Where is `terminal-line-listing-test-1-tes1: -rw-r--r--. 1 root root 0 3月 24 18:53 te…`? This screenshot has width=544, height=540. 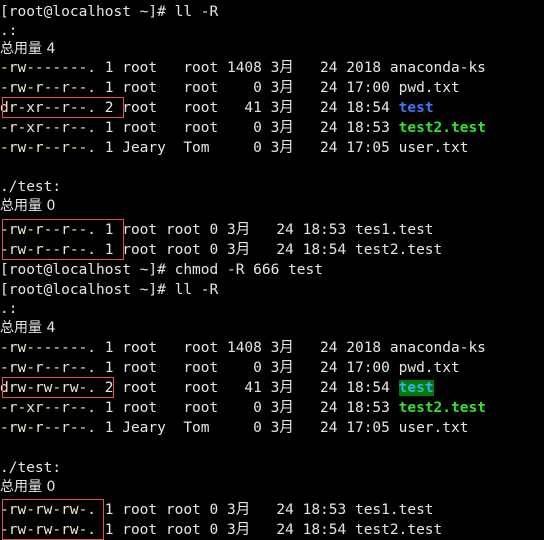
terminal-line-listing-test-1-tes1: -rw-r--r--. 1 root root 0 3月 24 18:53 te… is located at coordinates (217, 230).